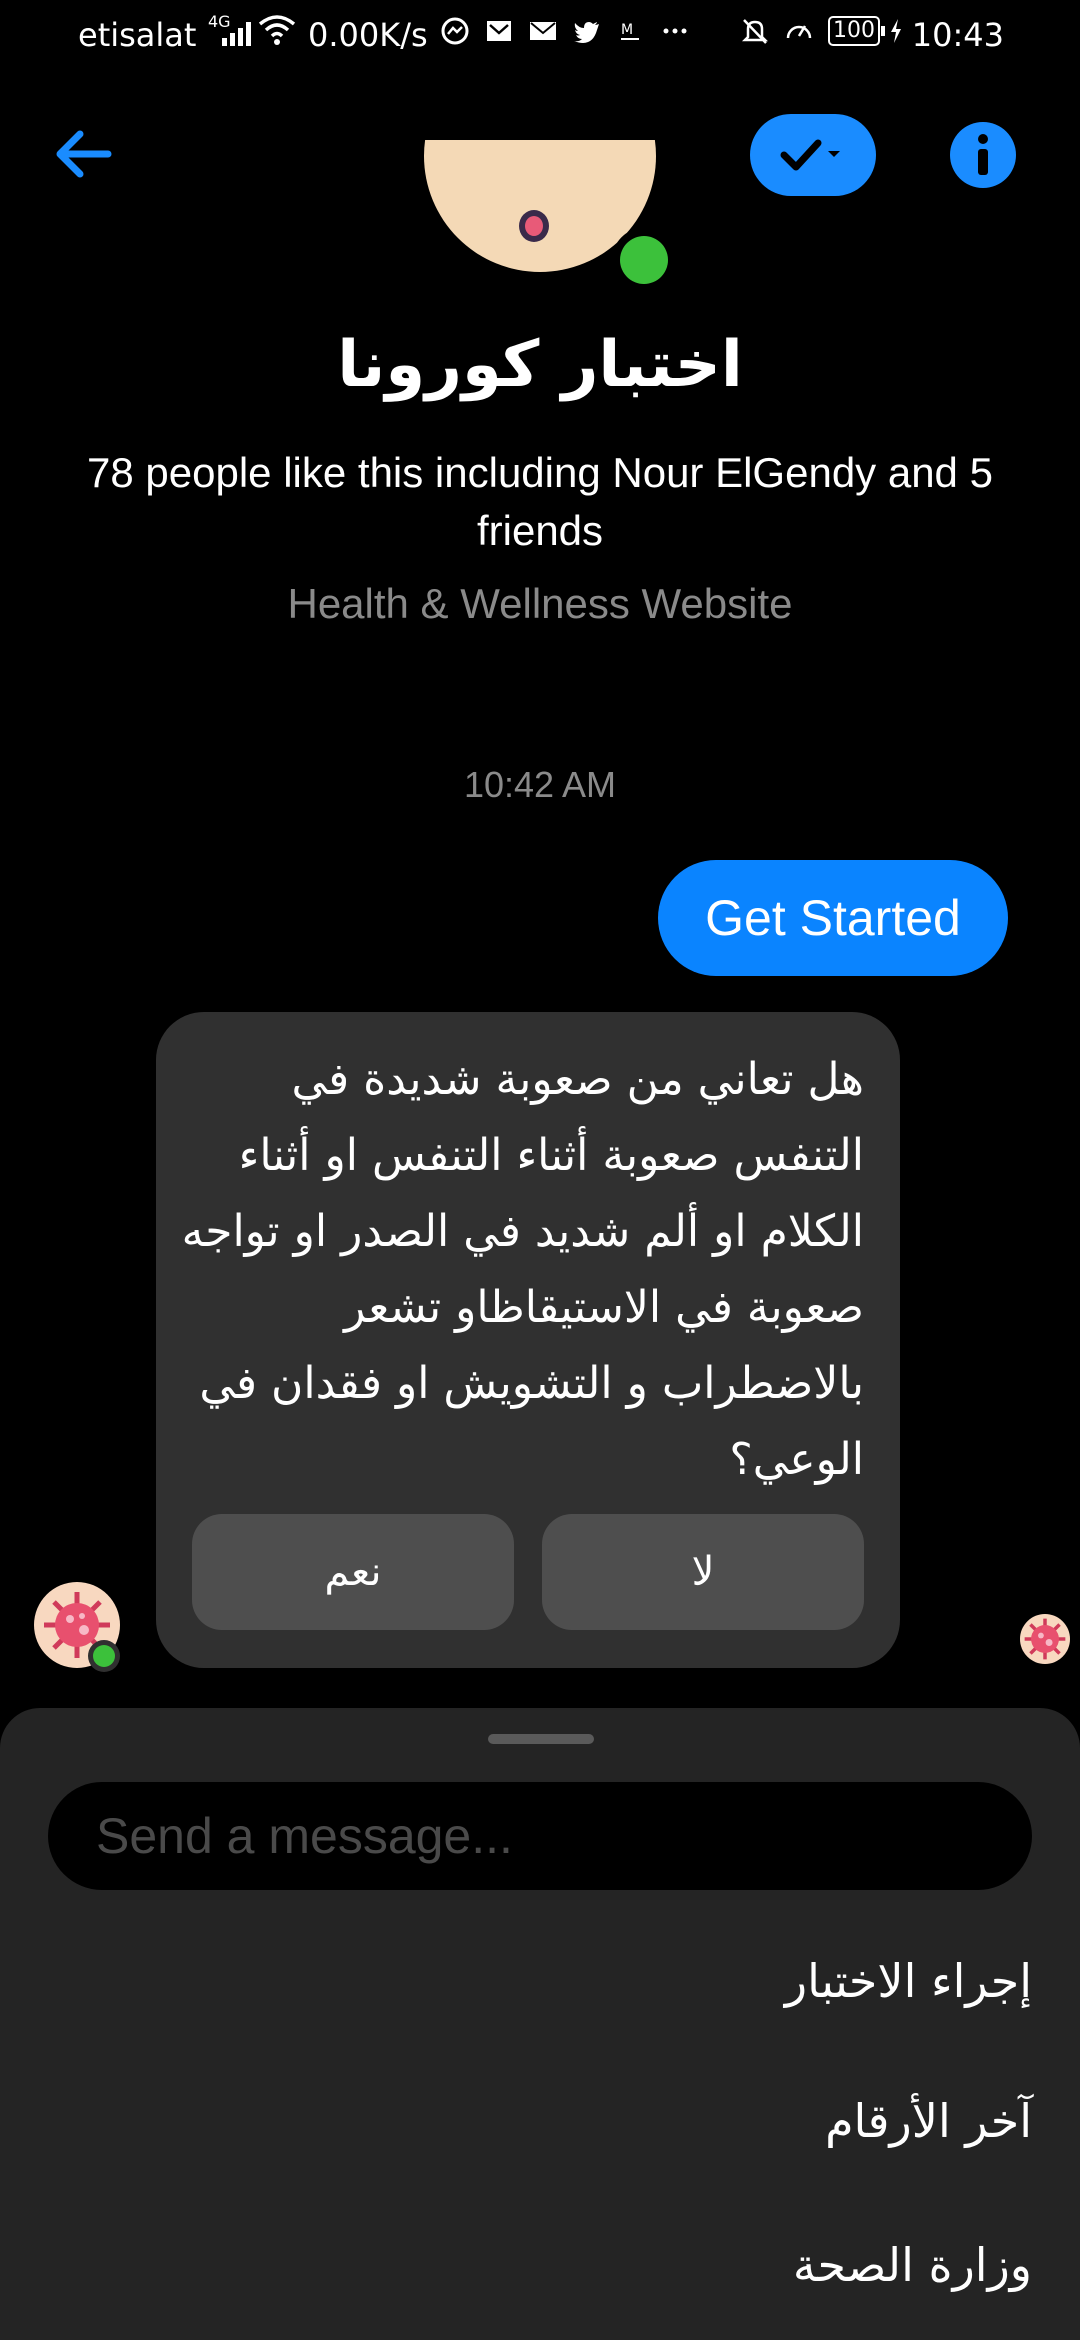  I want to click on seen-avatar, so click(1045, 1639).